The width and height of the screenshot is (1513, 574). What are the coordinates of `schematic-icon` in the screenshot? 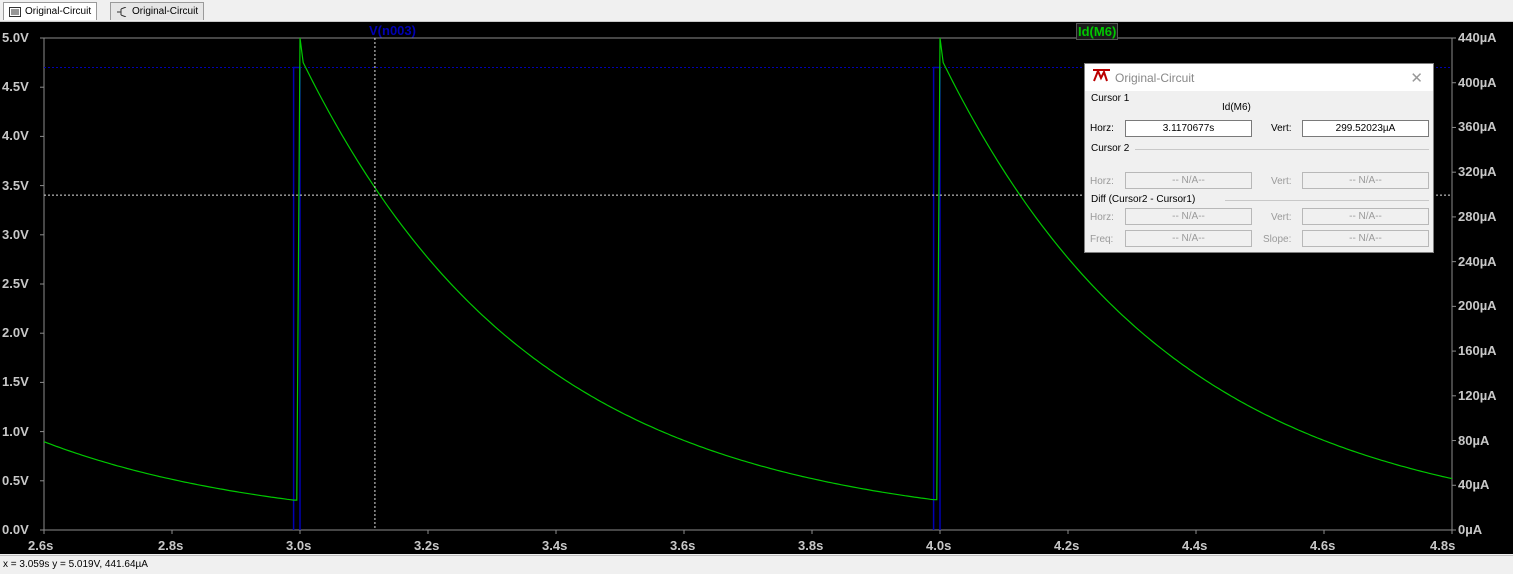 It's located at (122, 11).